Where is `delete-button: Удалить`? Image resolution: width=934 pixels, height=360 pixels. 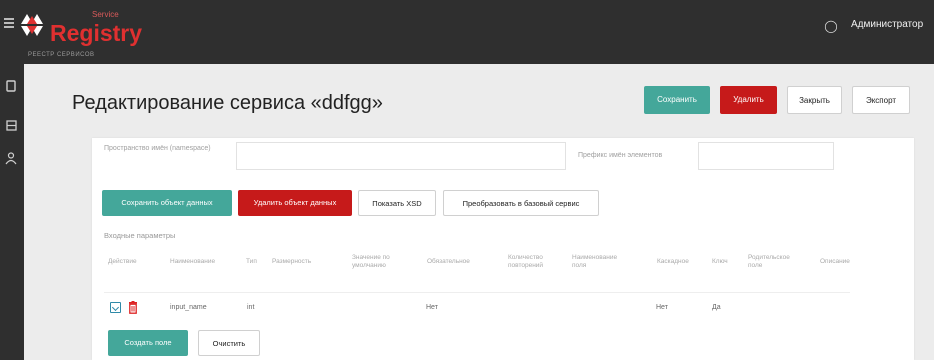
delete-button: Удалить is located at coordinates (748, 100).